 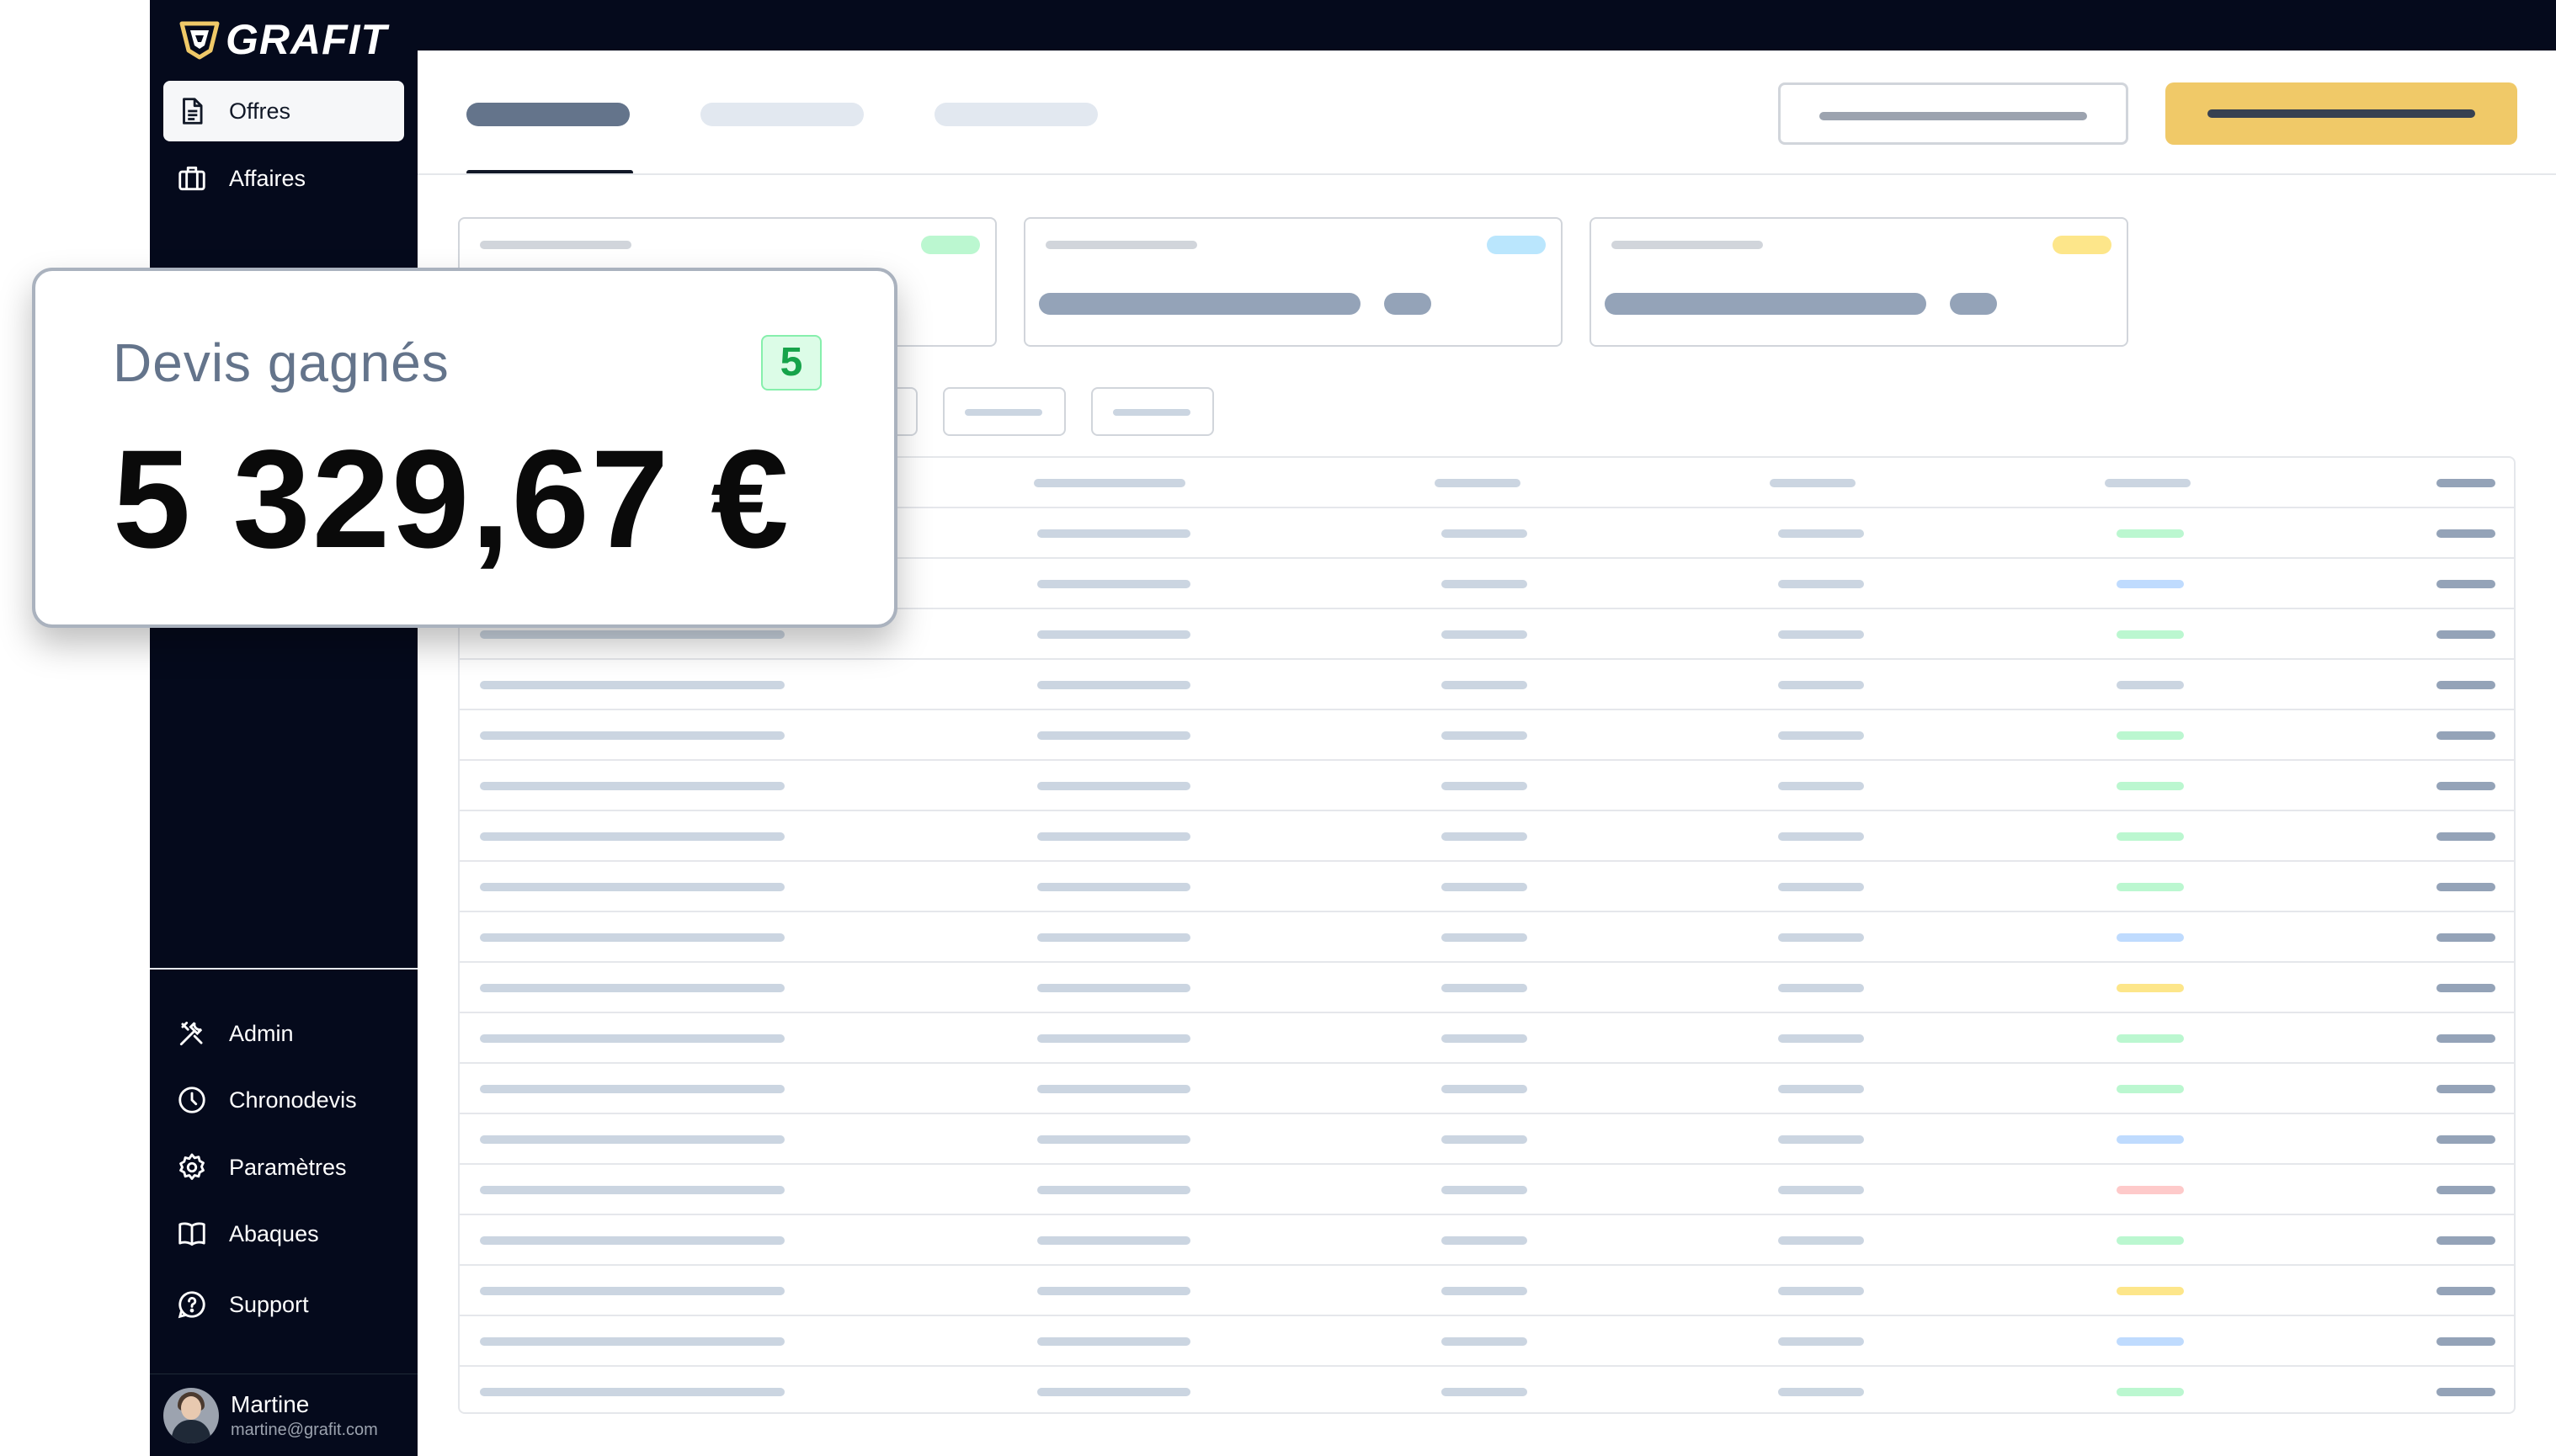 I want to click on sidebar-item-chronodevis: Chronodevis, so click(x=283, y=1100).